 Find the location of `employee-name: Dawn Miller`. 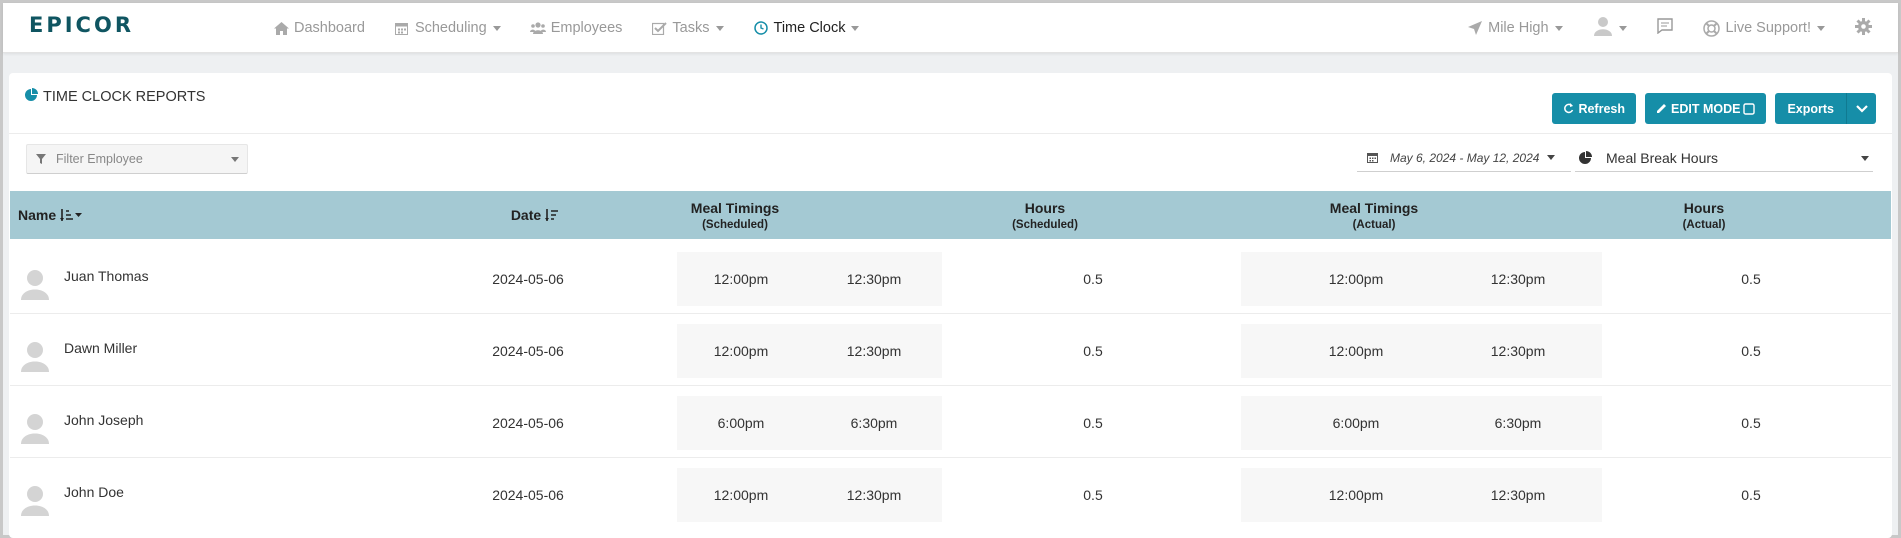

employee-name: Dawn Miller is located at coordinates (101, 348).